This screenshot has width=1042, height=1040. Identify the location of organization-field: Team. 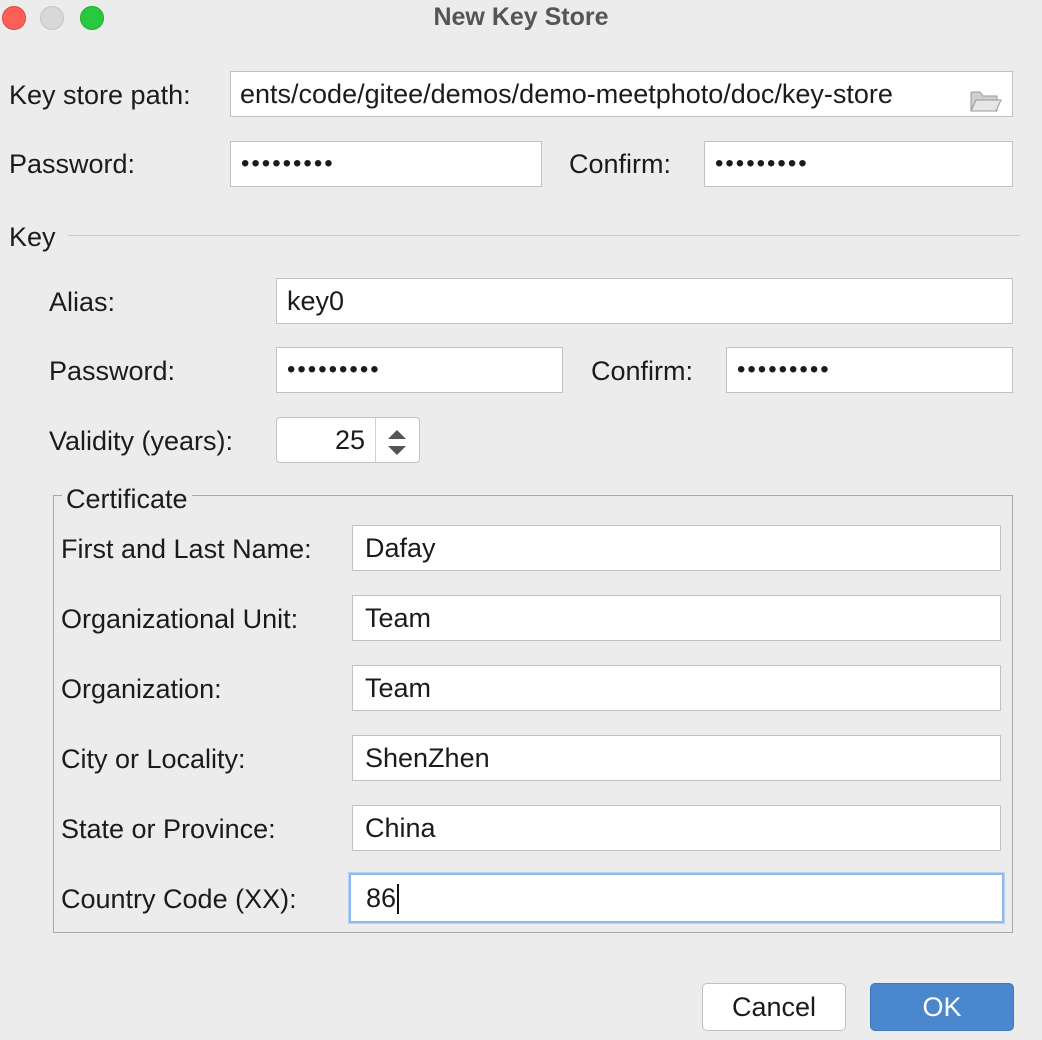
(676, 688).